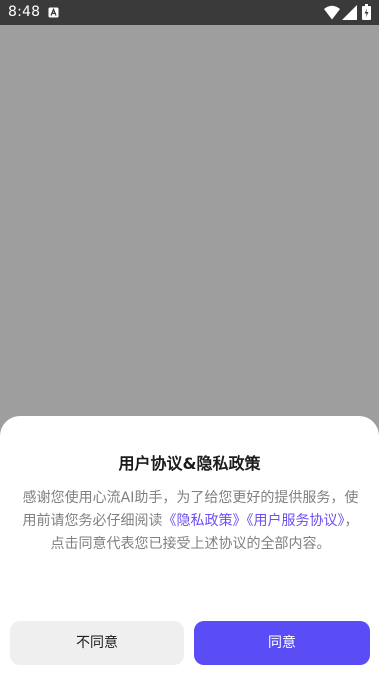 This screenshot has width=379, height=675. I want to click on user-agreement-link: 《用户服务协议》, so click(296, 521).